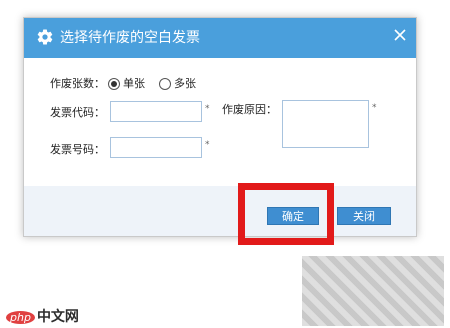 This screenshot has width=450, height=328. Describe the element at coordinates (156, 111) in the screenshot. I see `invoice-code-input` at that location.